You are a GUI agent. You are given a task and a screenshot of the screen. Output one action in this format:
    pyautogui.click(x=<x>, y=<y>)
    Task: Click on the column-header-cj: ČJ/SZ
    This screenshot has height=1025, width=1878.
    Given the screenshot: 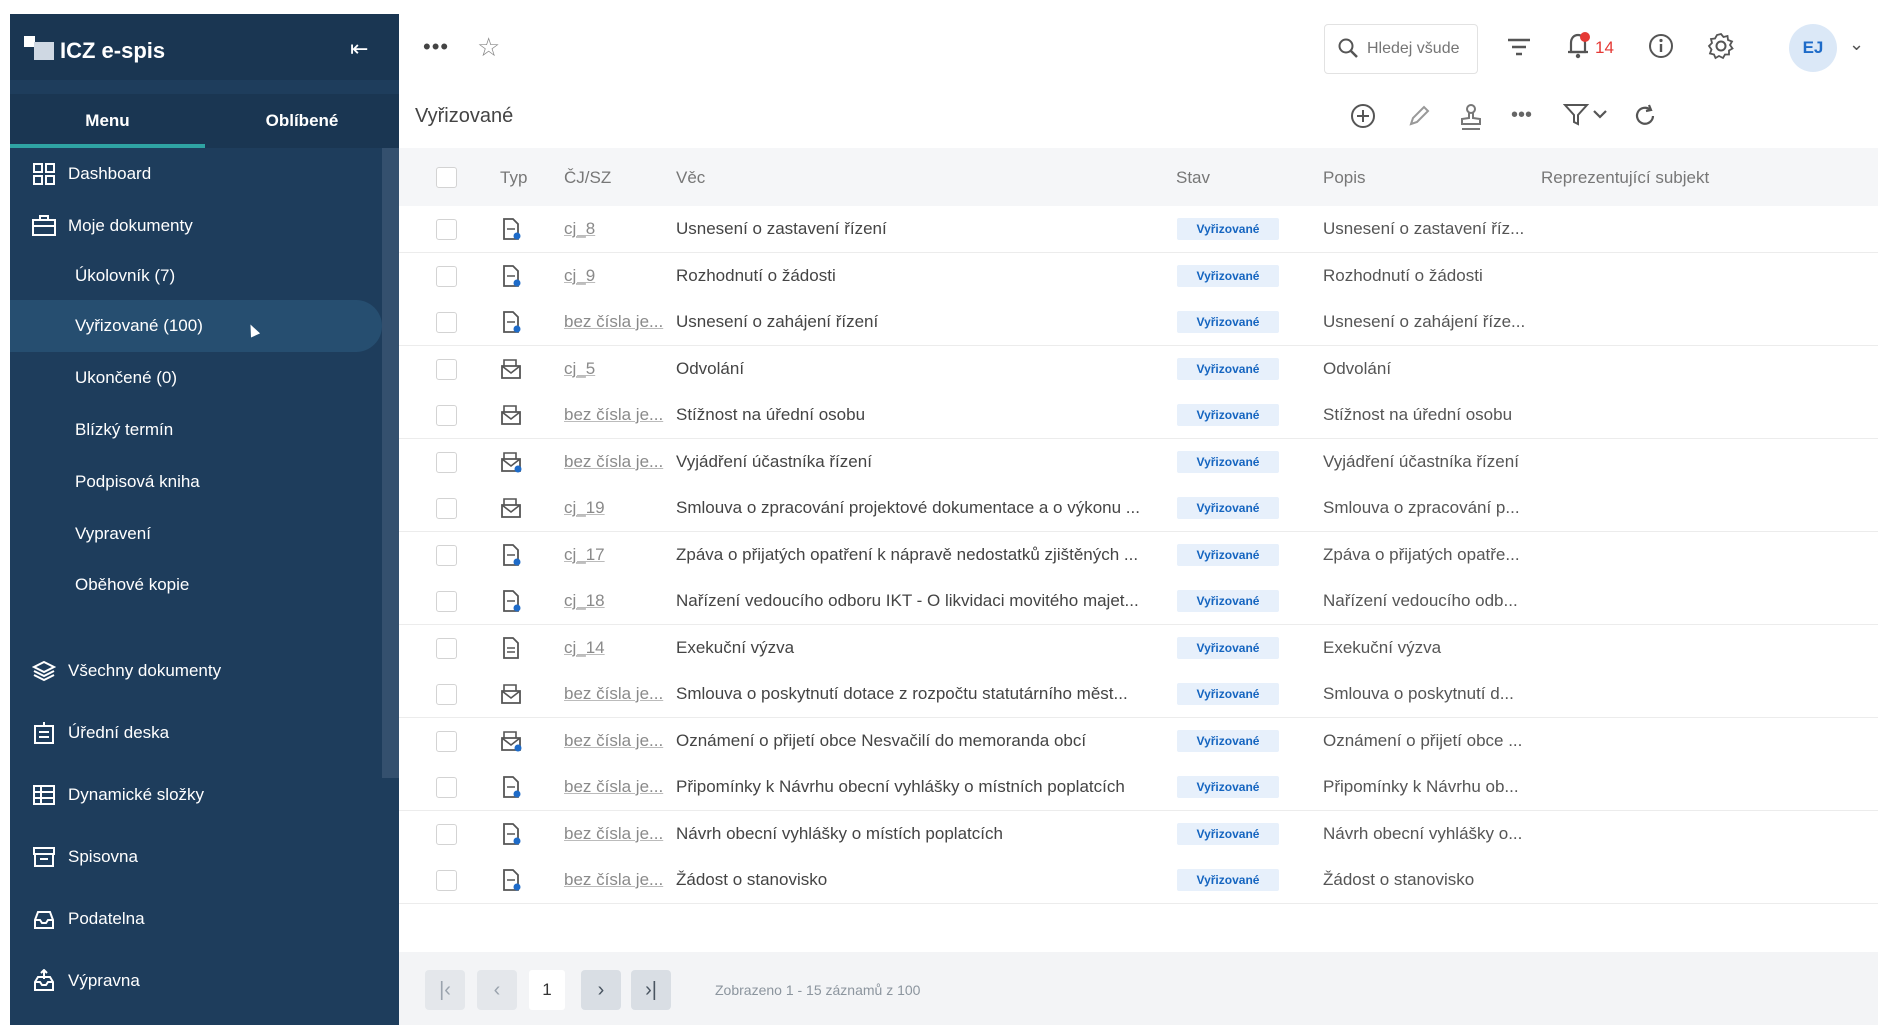 What is the action you would take?
    pyautogui.click(x=587, y=178)
    